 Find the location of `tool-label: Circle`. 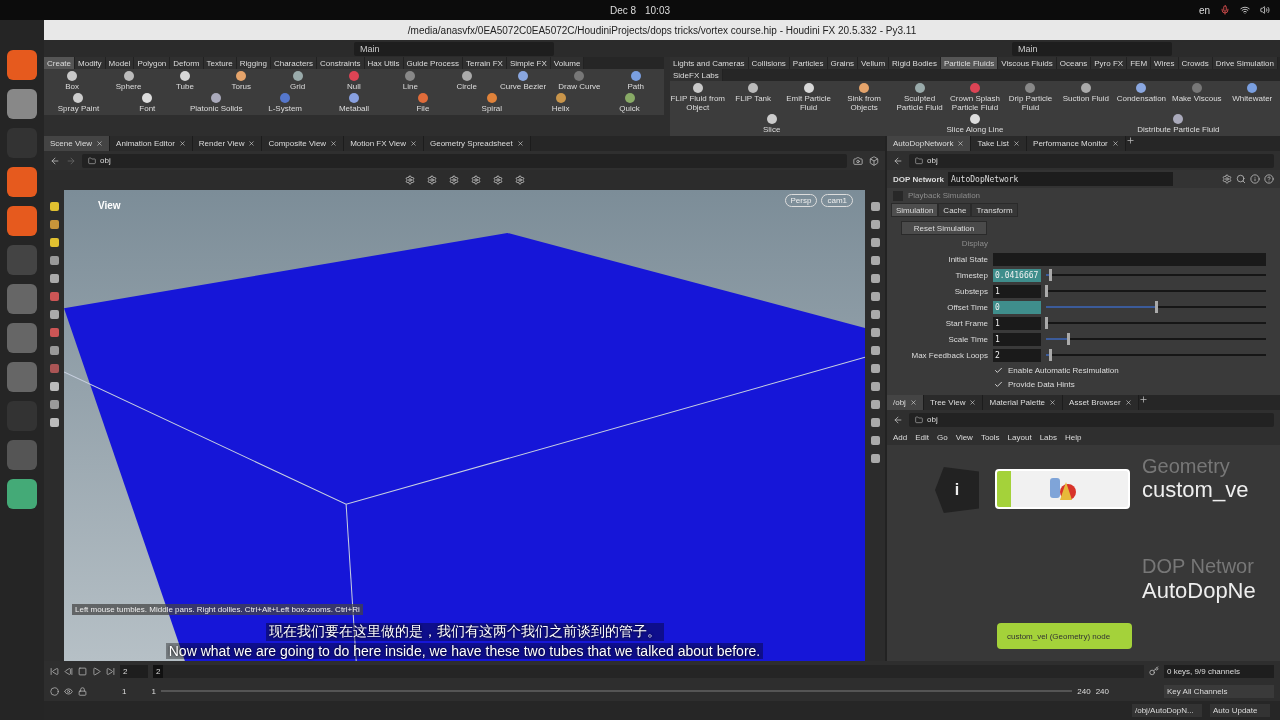

tool-label: Circle is located at coordinates (466, 86).